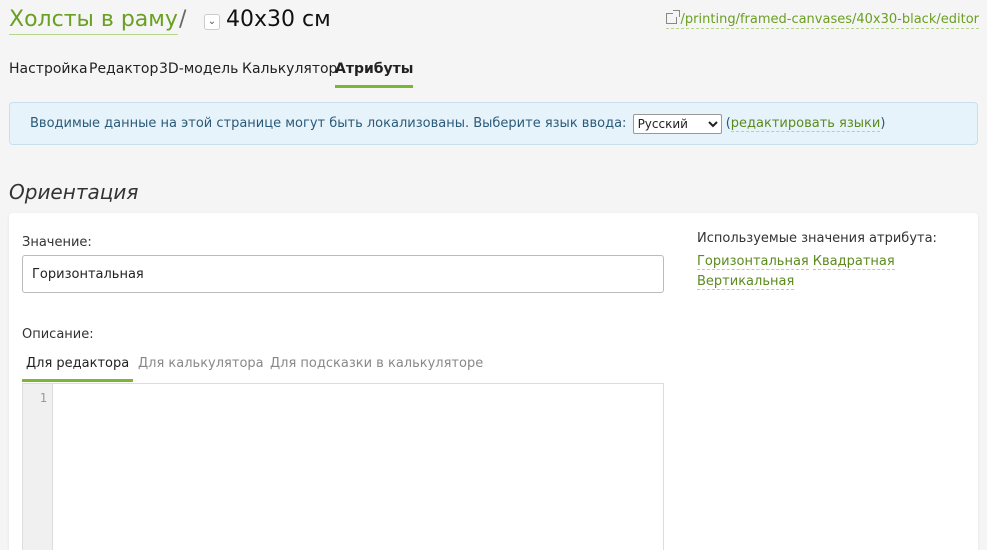  I want to click on paren-close: ), so click(883, 123).